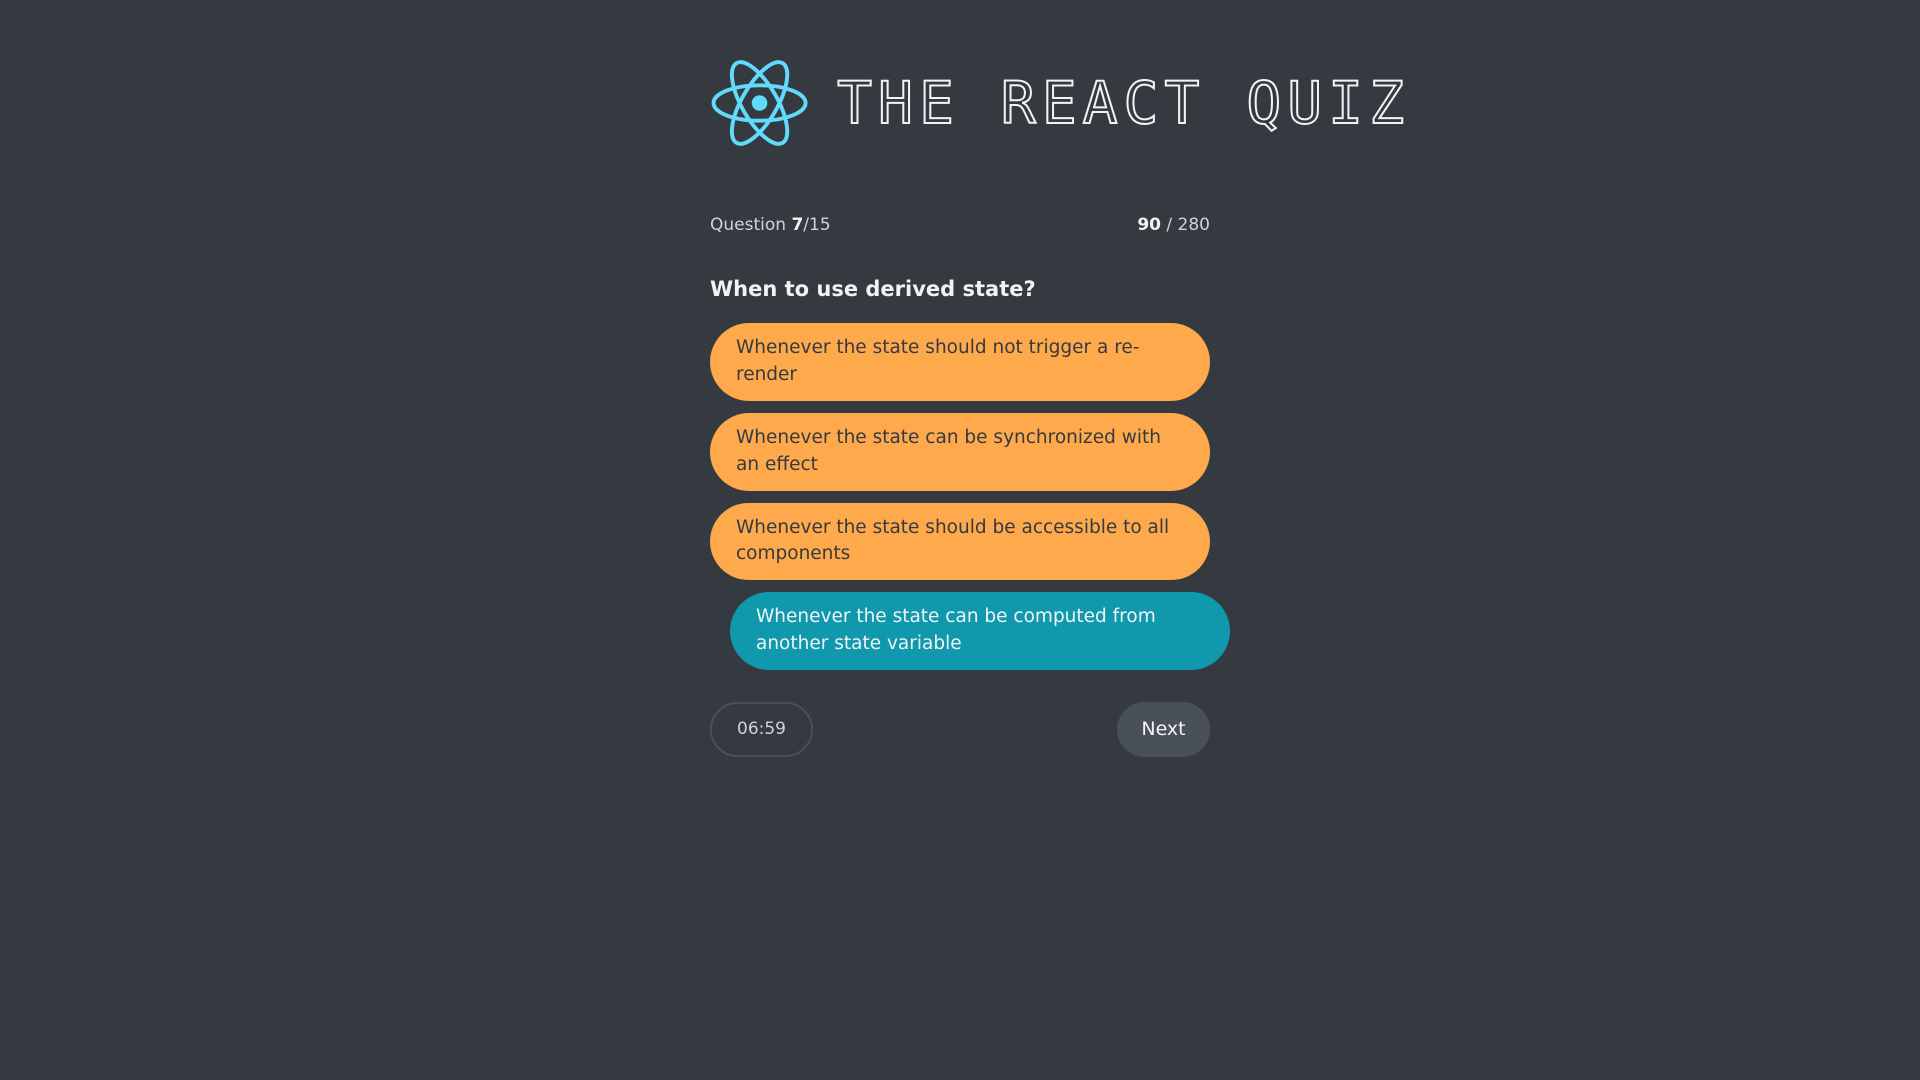 Image resolution: width=1920 pixels, height=1080 pixels. What do you see at coordinates (1188, 225) in the screenshot?
I see `points-max: / 280` at bounding box center [1188, 225].